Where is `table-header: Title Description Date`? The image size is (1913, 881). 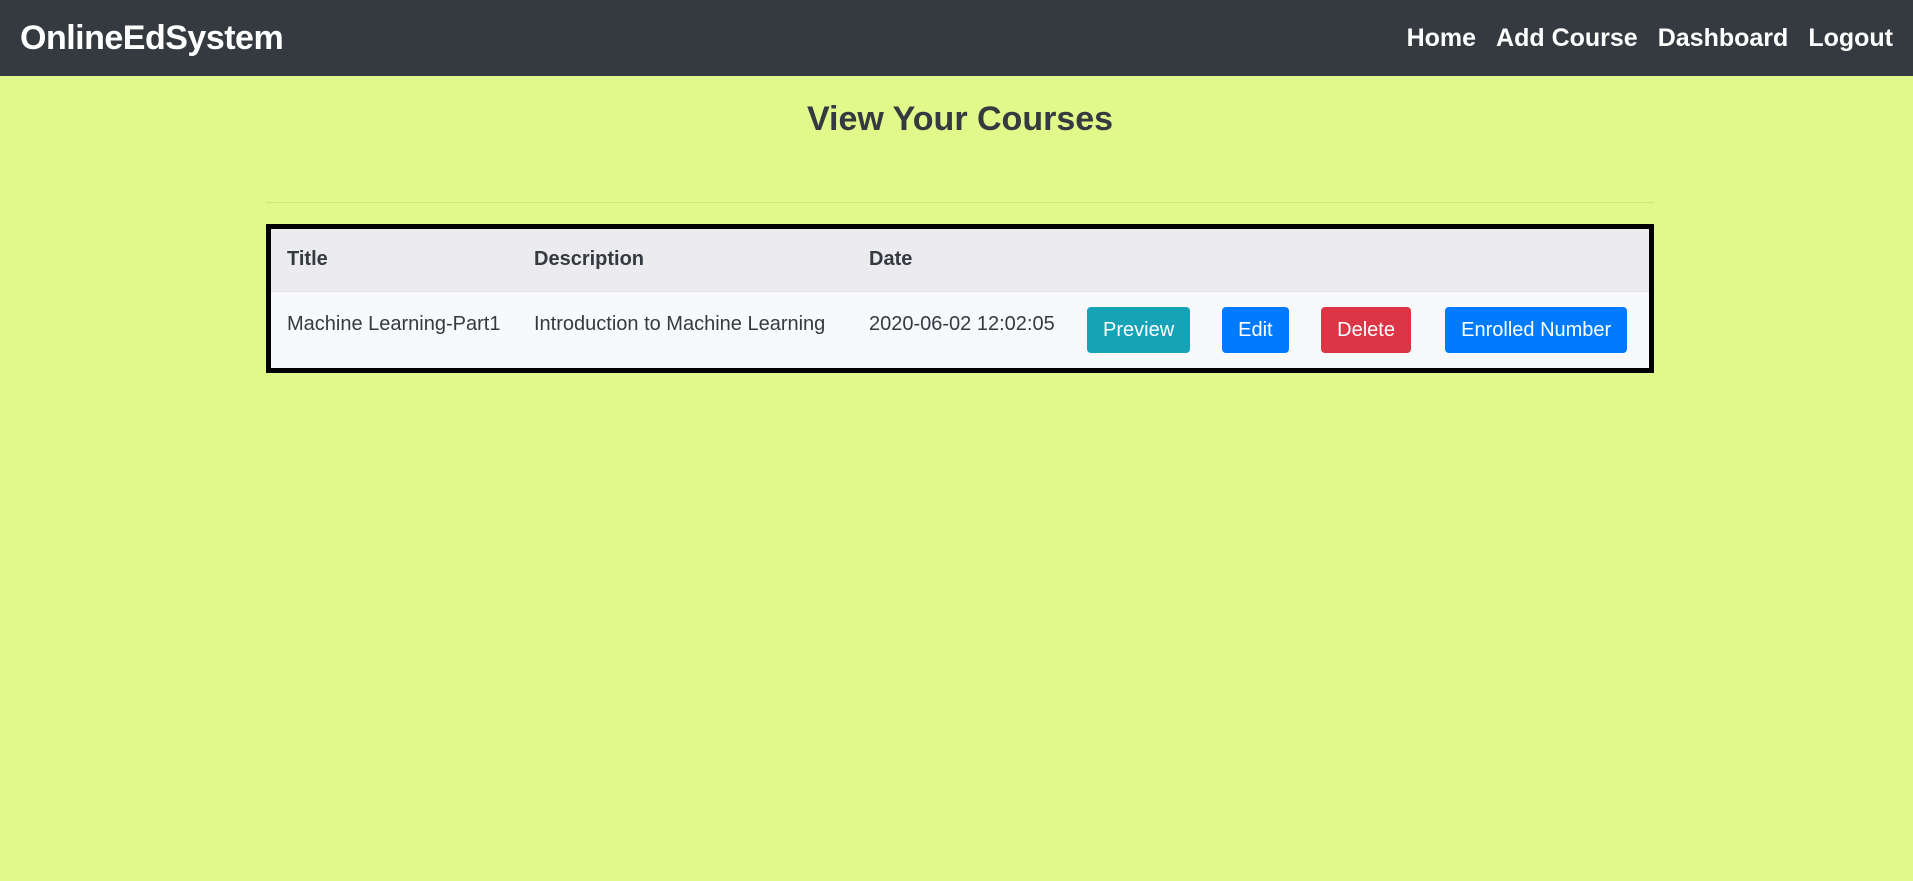 table-header: Title Description Date is located at coordinates (960, 260).